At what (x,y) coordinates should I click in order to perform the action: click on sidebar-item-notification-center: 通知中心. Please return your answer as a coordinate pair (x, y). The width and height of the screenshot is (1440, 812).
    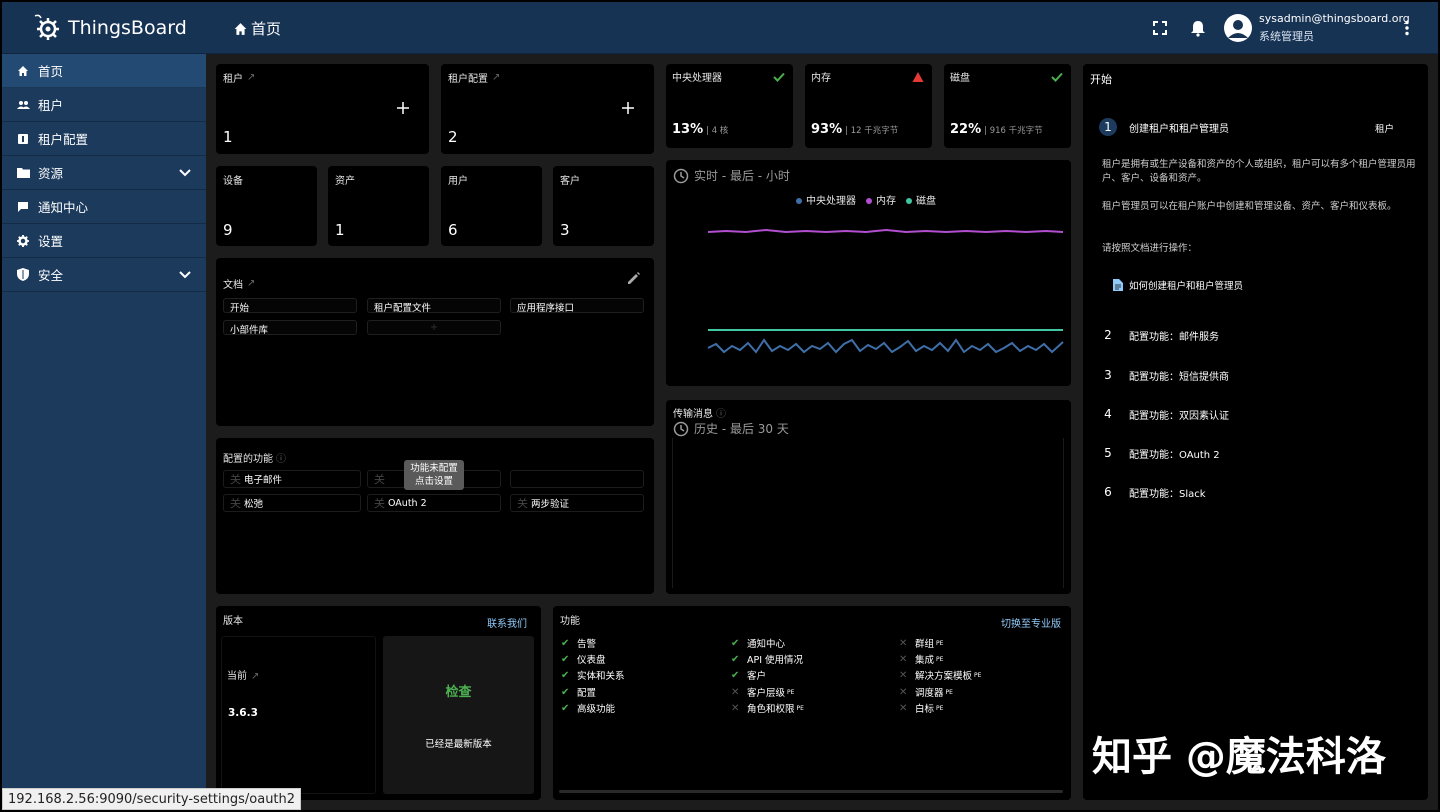
    Looking at the image, I should click on (104, 207).